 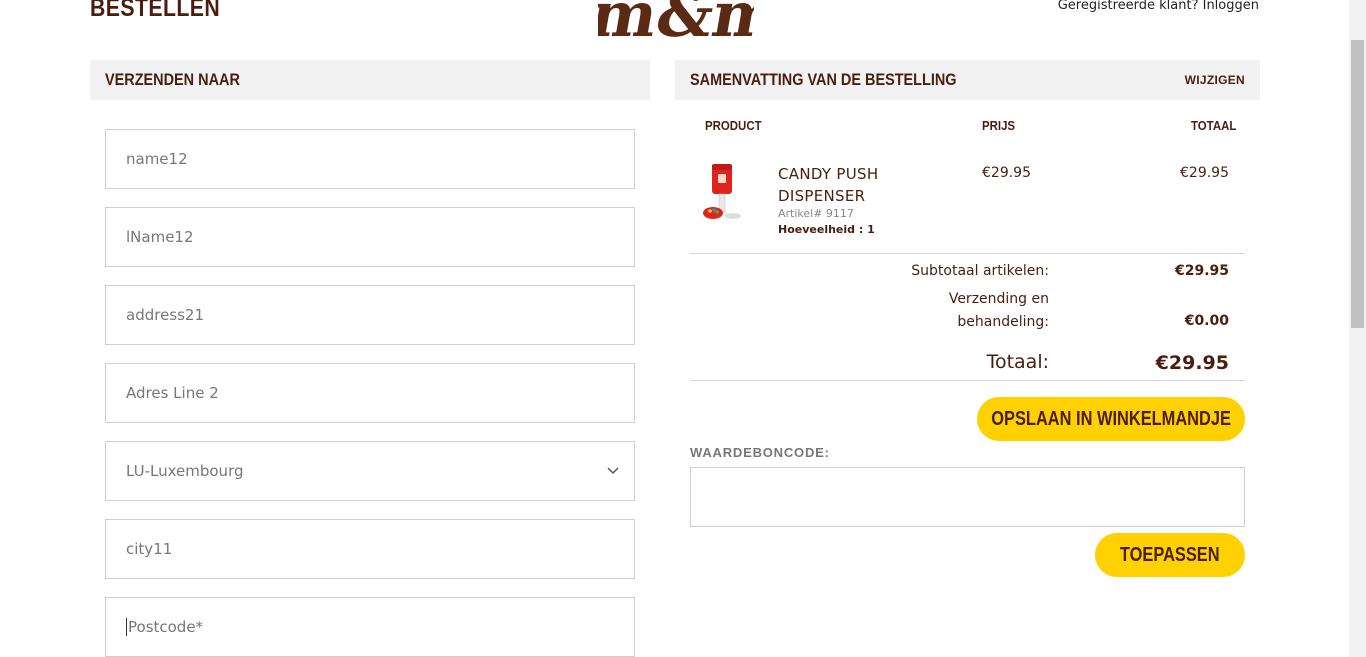 What do you see at coordinates (370, 315) in the screenshot?
I see `address-field: address21` at bounding box center [370, 315].